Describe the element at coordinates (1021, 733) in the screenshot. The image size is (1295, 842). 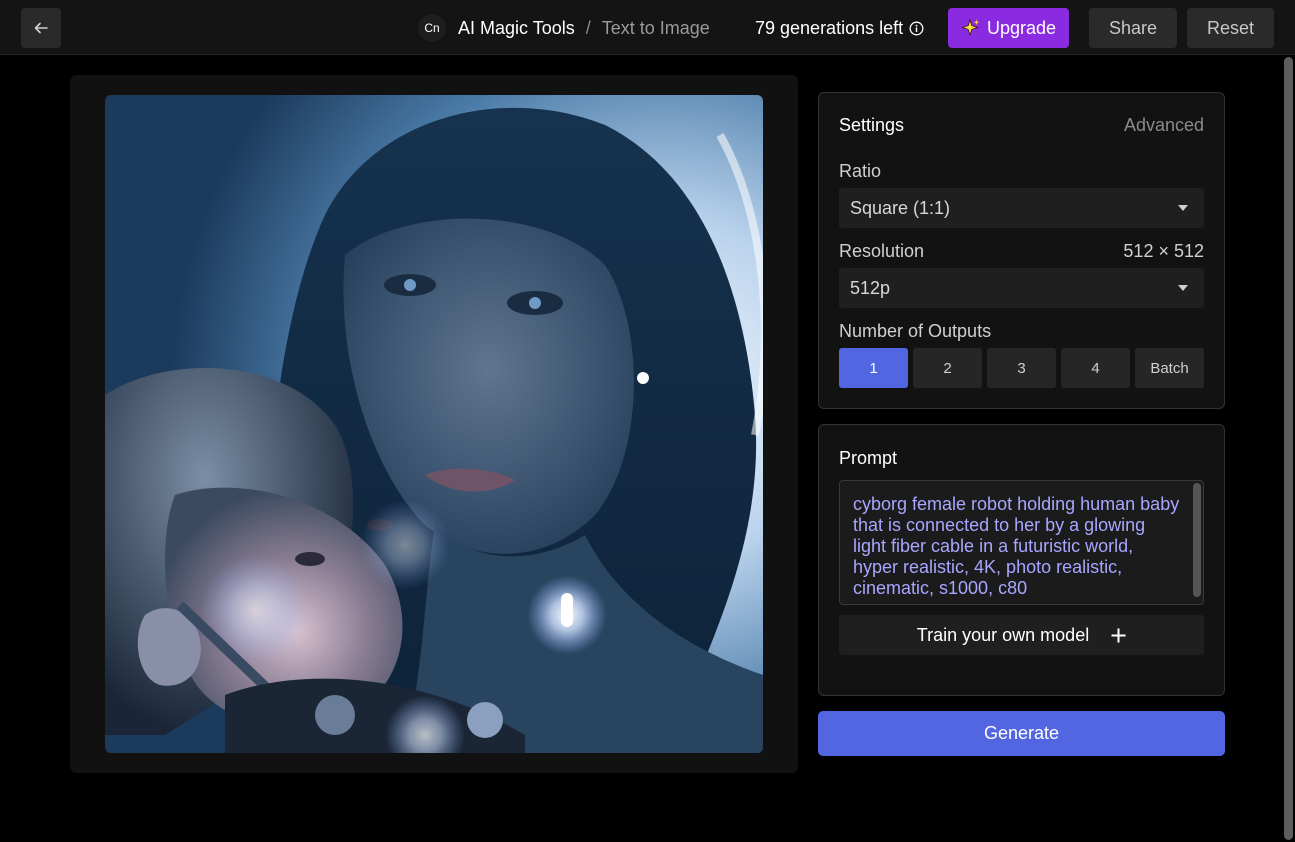
I see `generate-button: Generate` at that location.